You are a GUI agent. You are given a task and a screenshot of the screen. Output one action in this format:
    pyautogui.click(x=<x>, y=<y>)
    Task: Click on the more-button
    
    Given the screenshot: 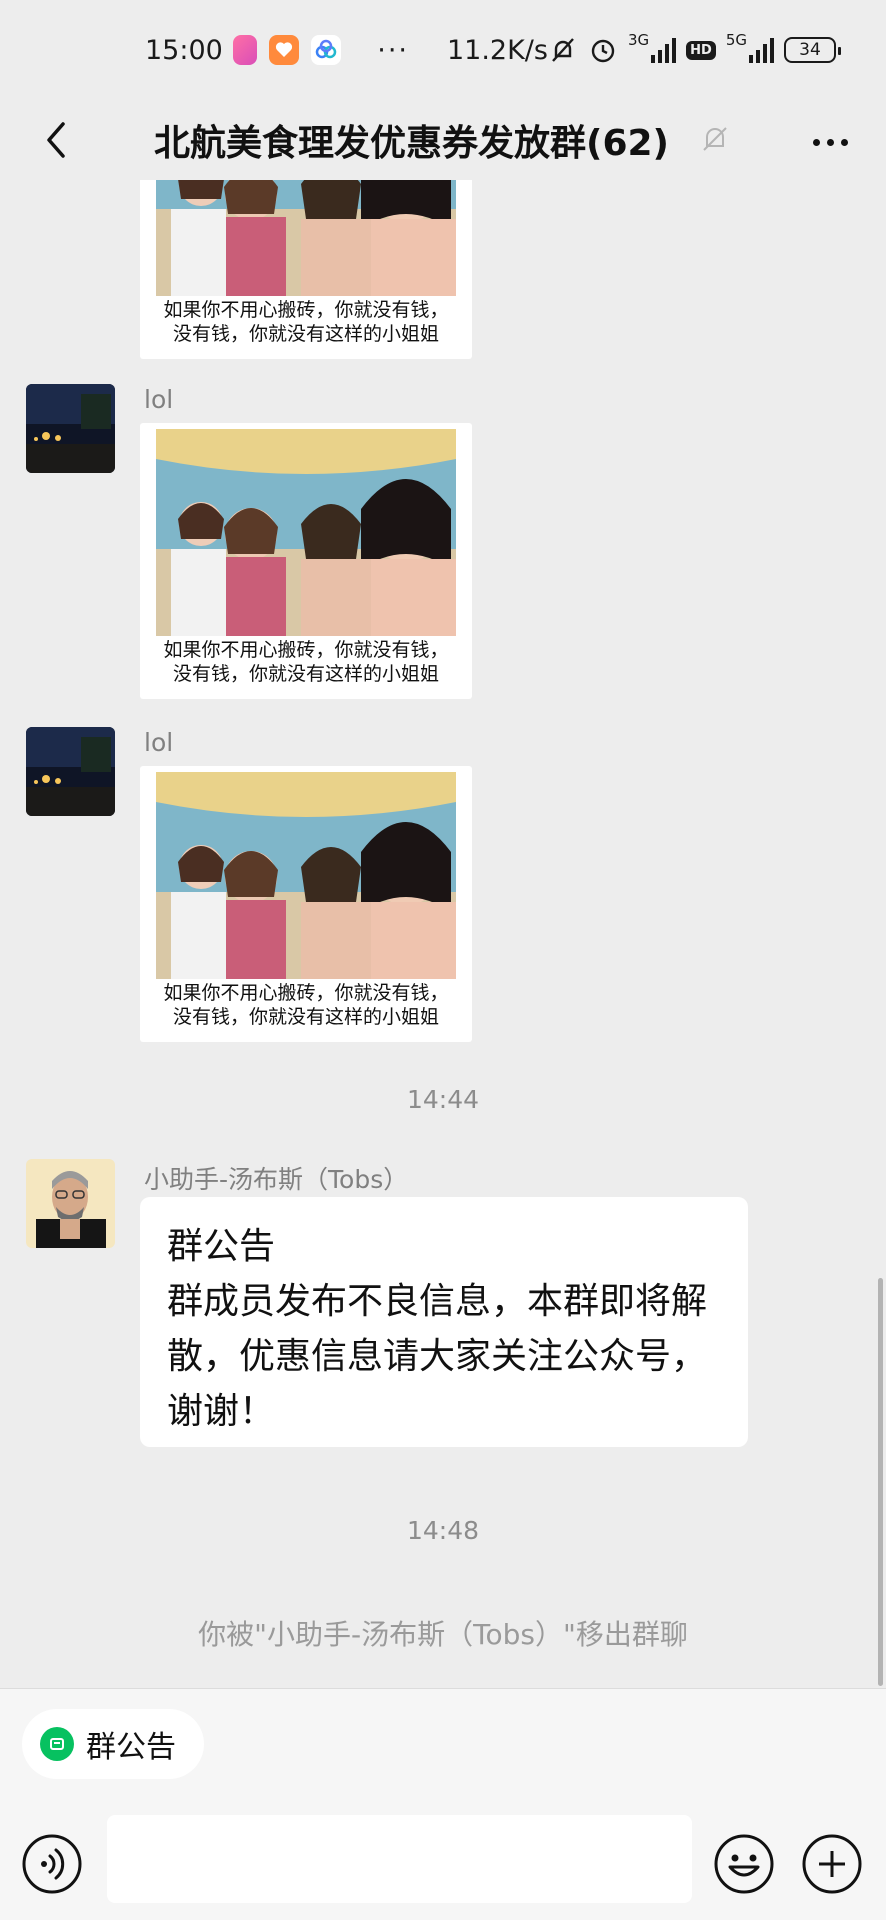 What is the action you would take?
    pyautogui.click(x=830, y=142)
    